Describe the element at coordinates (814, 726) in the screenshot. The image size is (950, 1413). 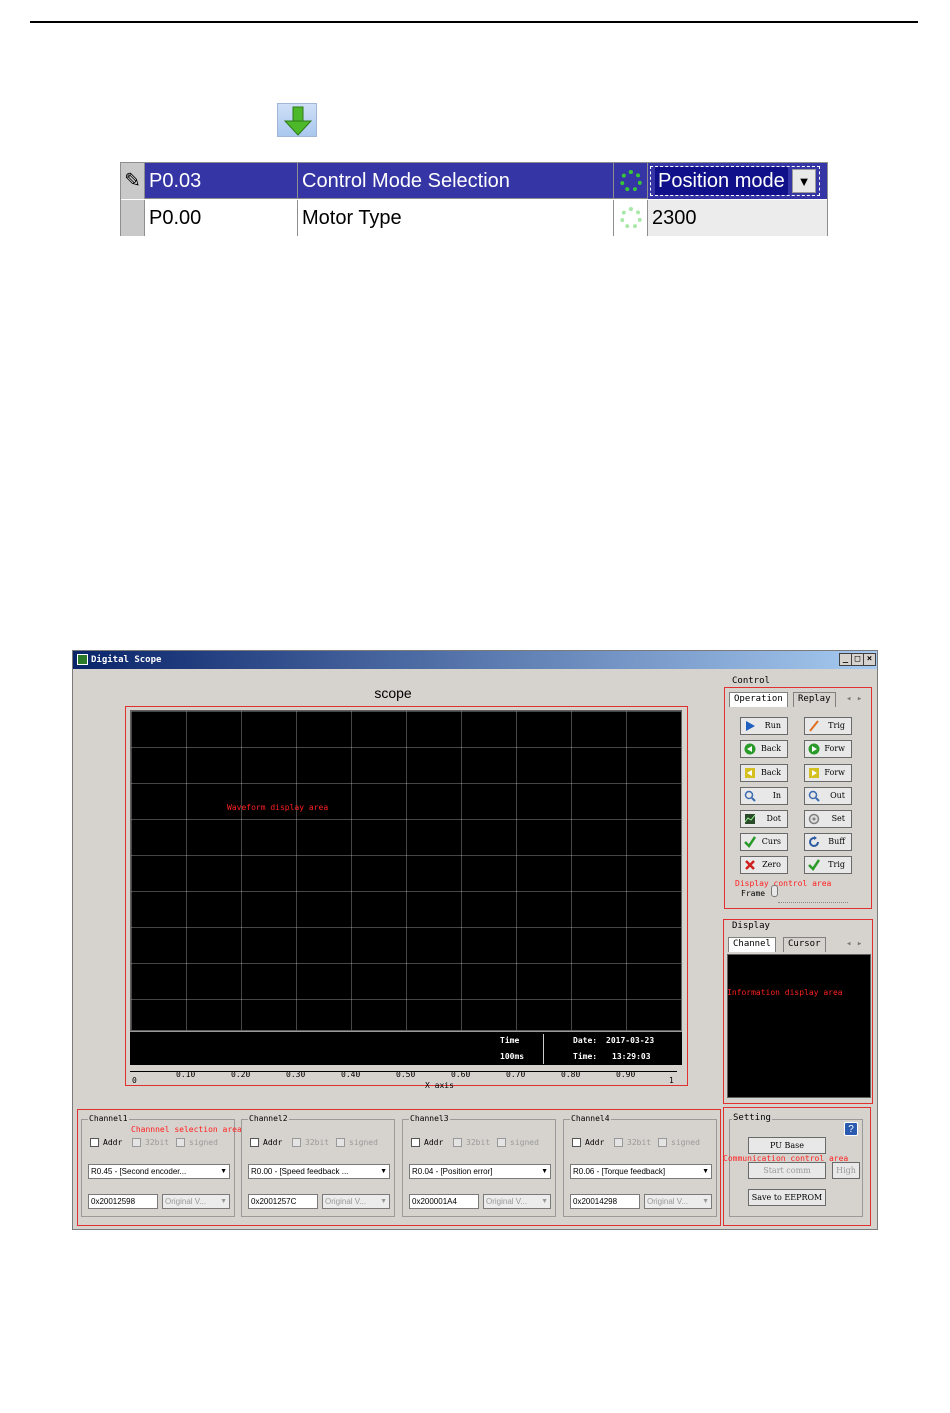
I see `trigger-icon` at that location.